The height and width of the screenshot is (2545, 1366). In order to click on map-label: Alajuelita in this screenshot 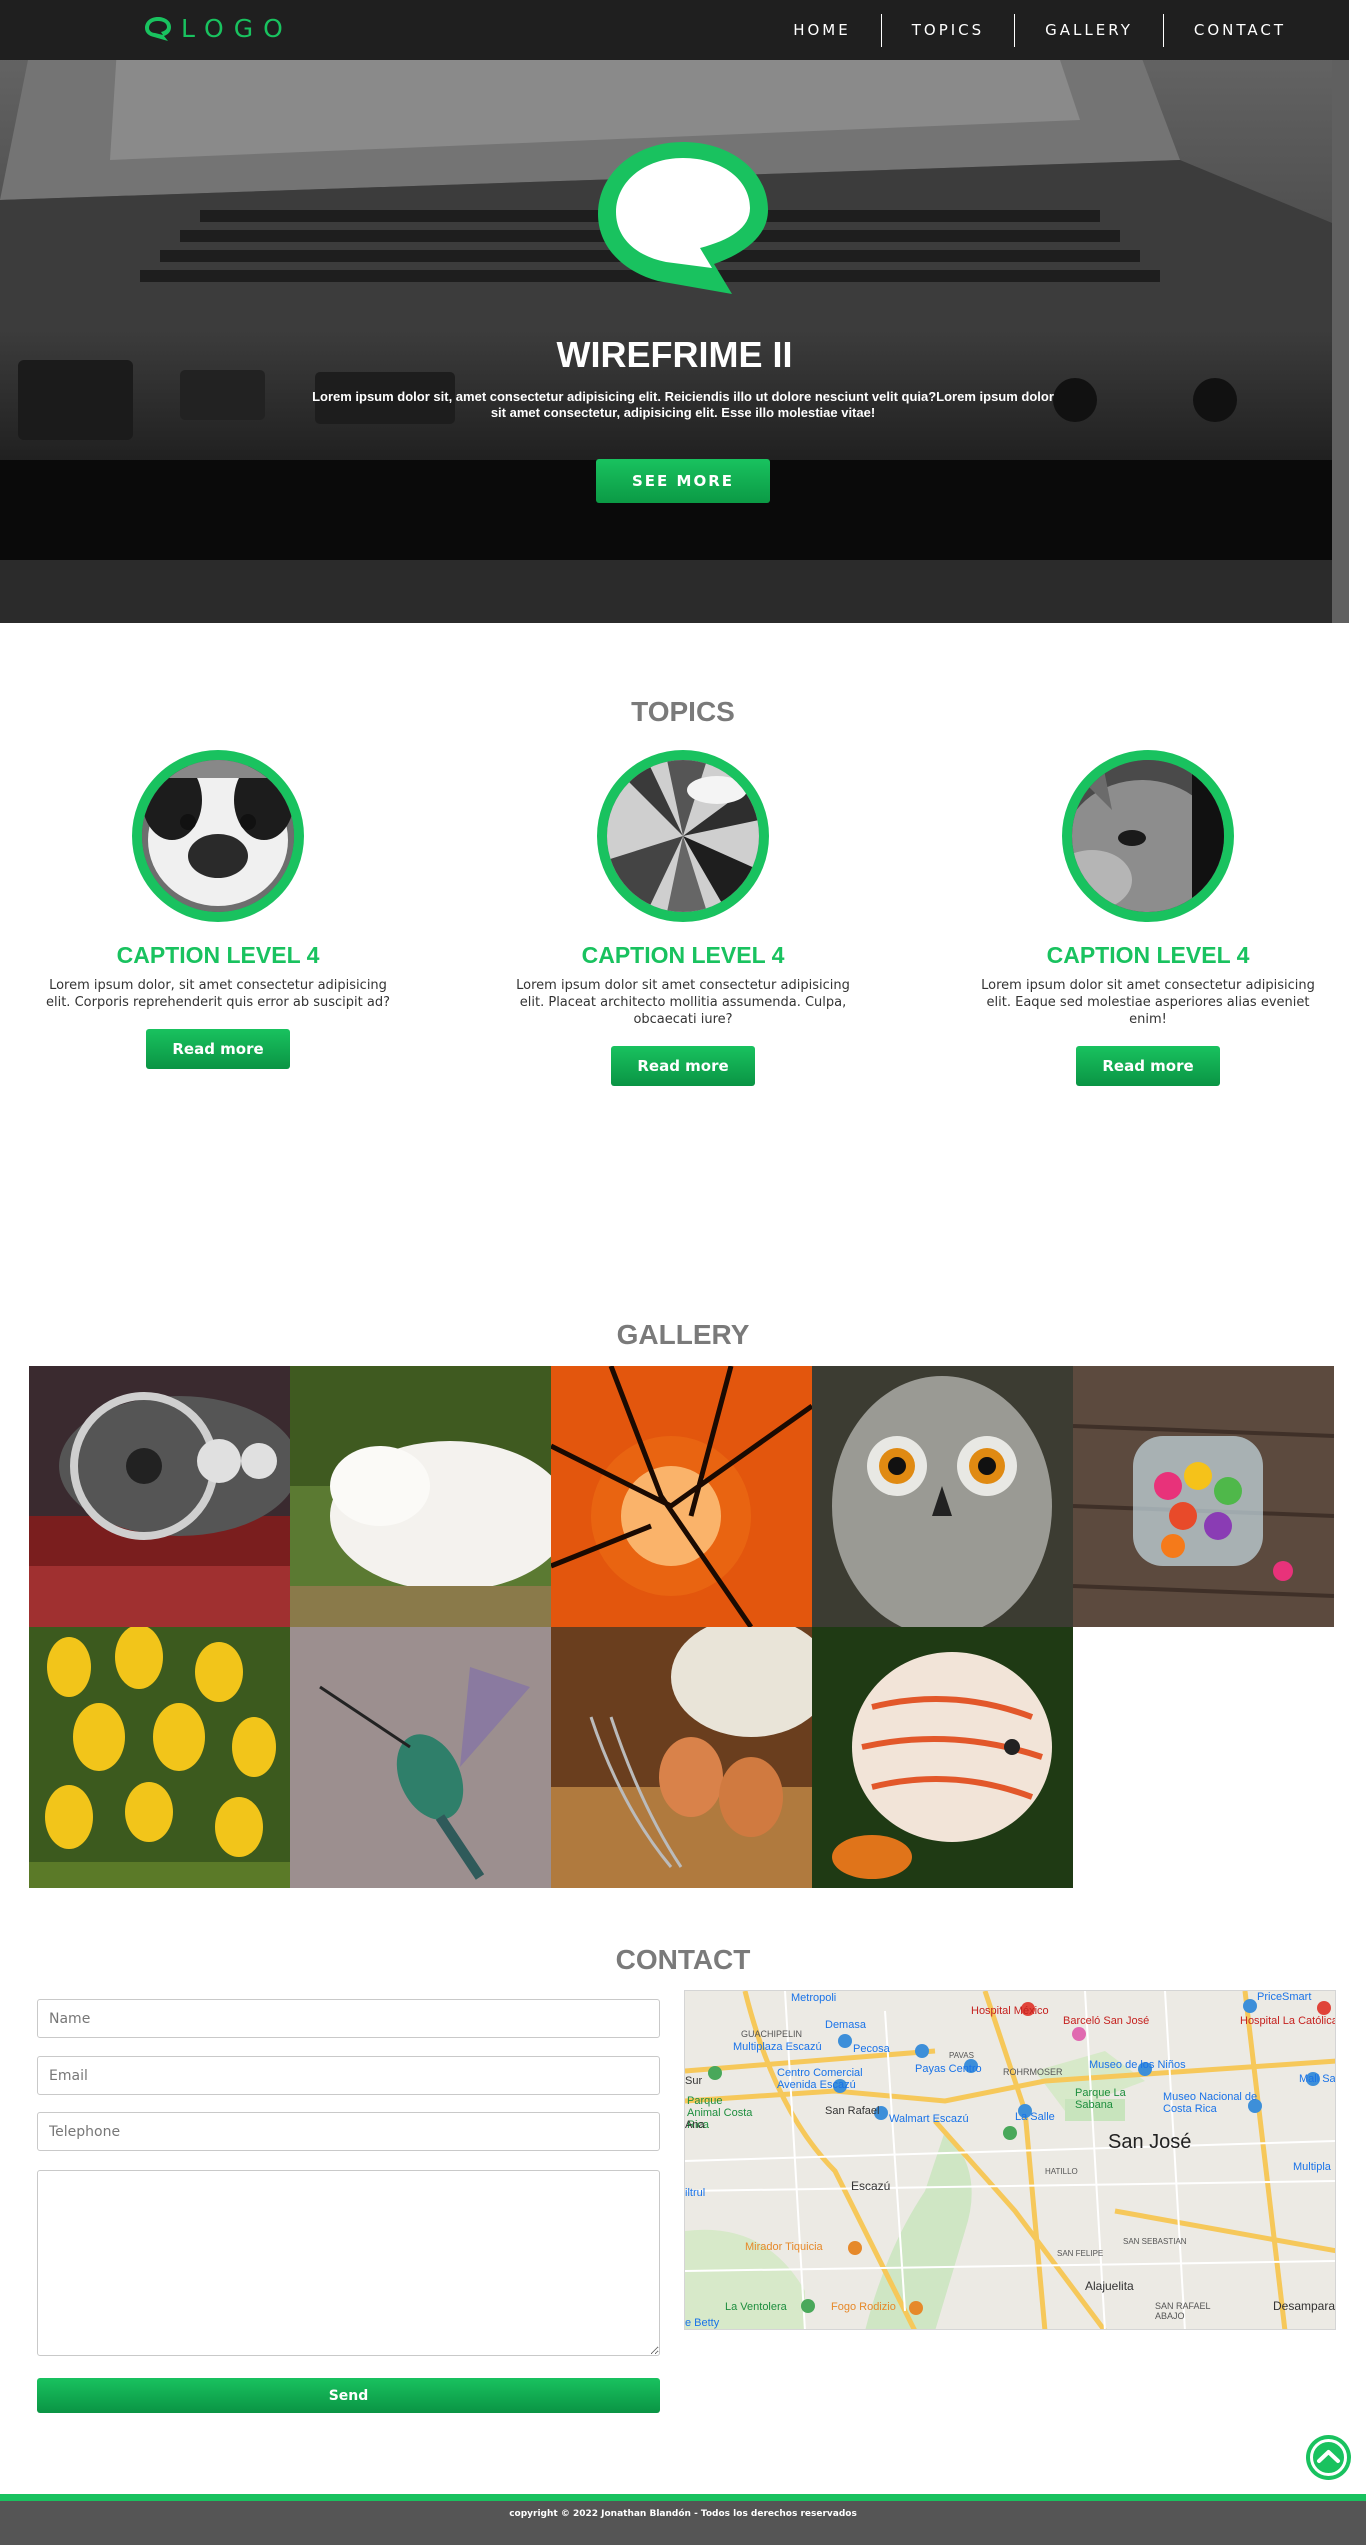, I will do `click(1109, 2286)`.